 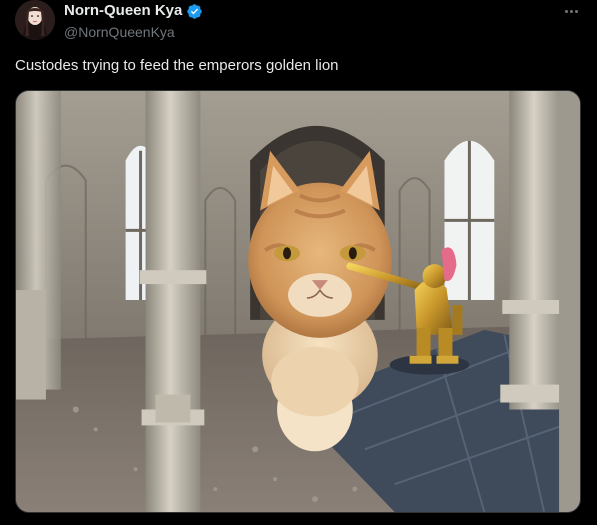 I want to click on tweet-header: Norn-Queen Kya @NornQueenKya, so click(x=133, y=22).